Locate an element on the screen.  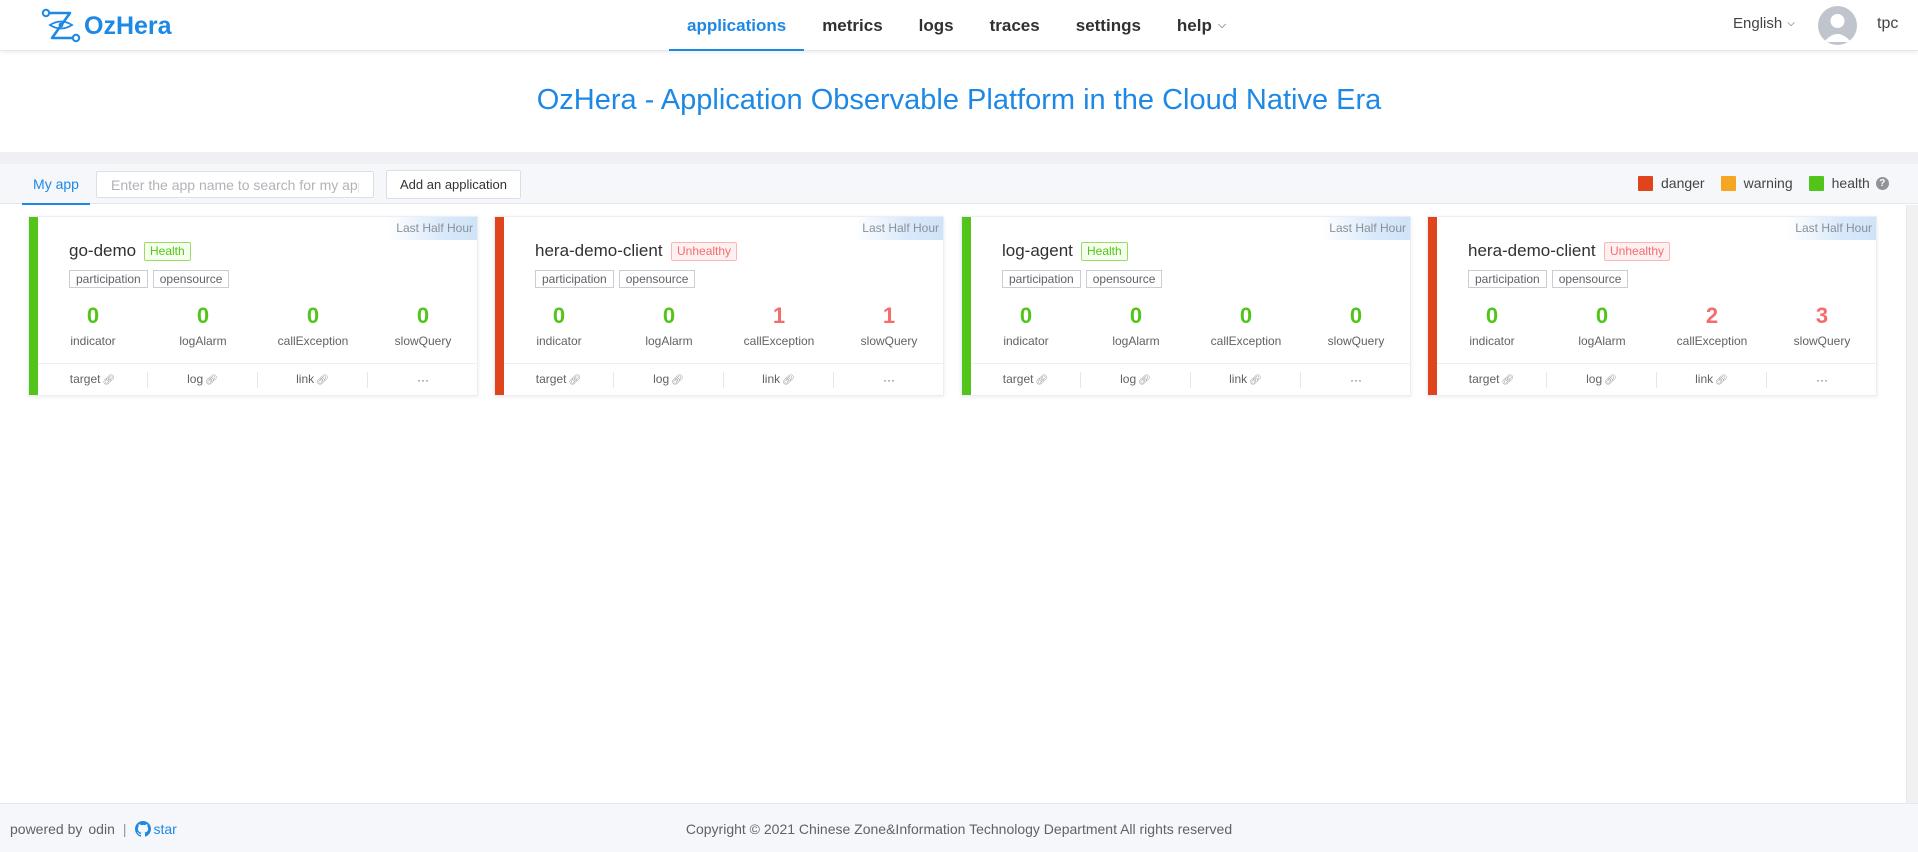
metric-callException: 1 callException is located at coordinates (779, 325).